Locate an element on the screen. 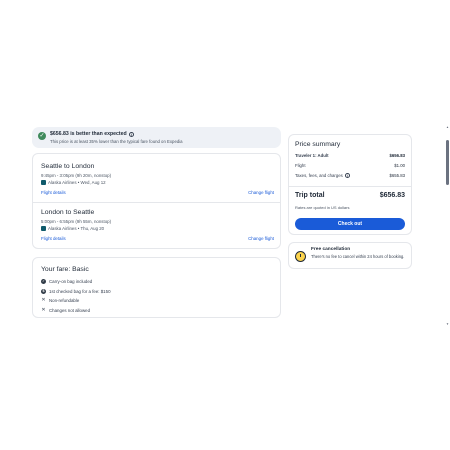 This screenshot has width=450, height=450. price-row-flight: Flight $1.00 is located at coordinates (350, 165).